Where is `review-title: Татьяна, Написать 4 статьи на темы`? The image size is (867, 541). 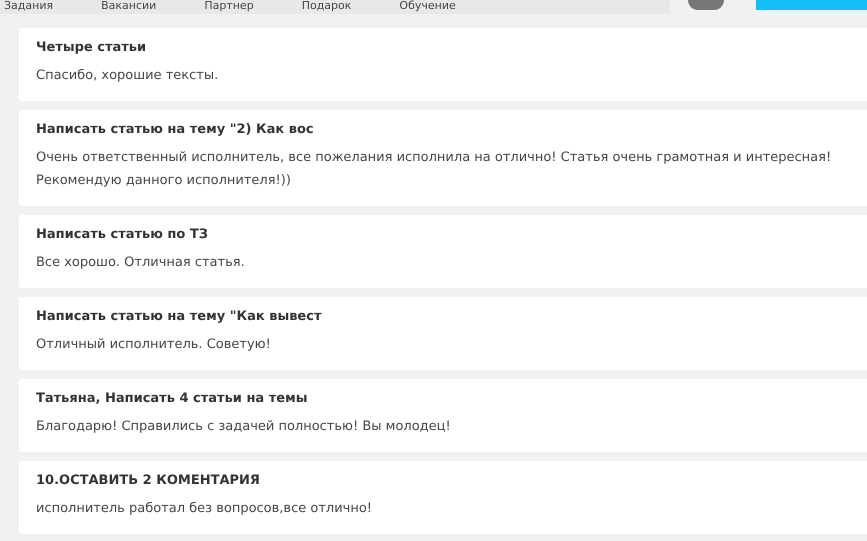
review-title: Татьяна, Написать 4 статьи на темы is located at coordinates (172, 398).